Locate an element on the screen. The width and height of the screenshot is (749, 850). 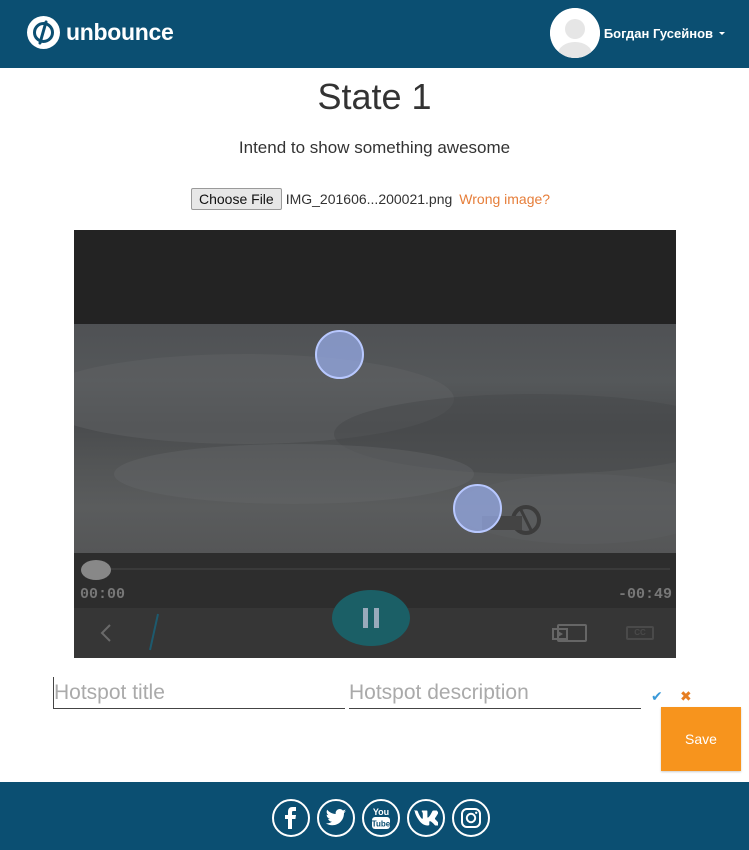
youtube-icon: You Tube is located at coordinates (381, 818).